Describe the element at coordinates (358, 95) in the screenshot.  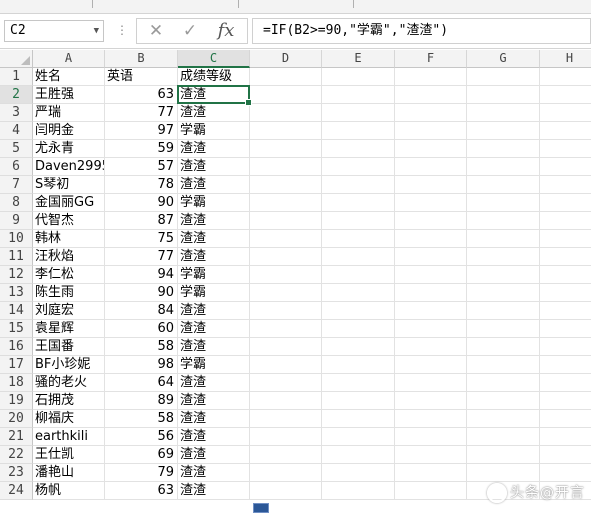
I see `cell-e2` at that location.